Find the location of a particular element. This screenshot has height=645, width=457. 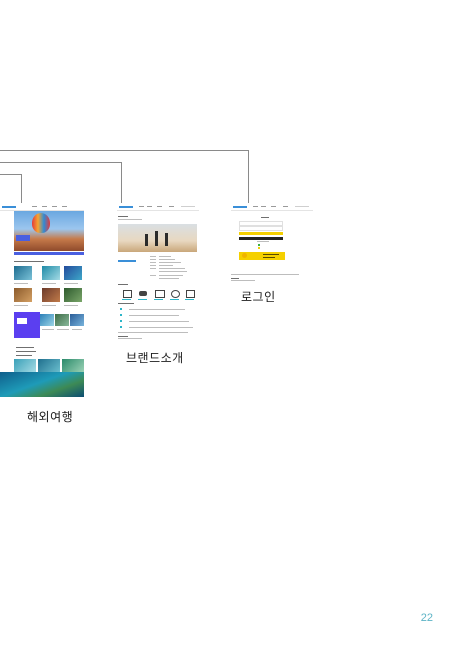

balloon-image is located at coordinates (41, 223).